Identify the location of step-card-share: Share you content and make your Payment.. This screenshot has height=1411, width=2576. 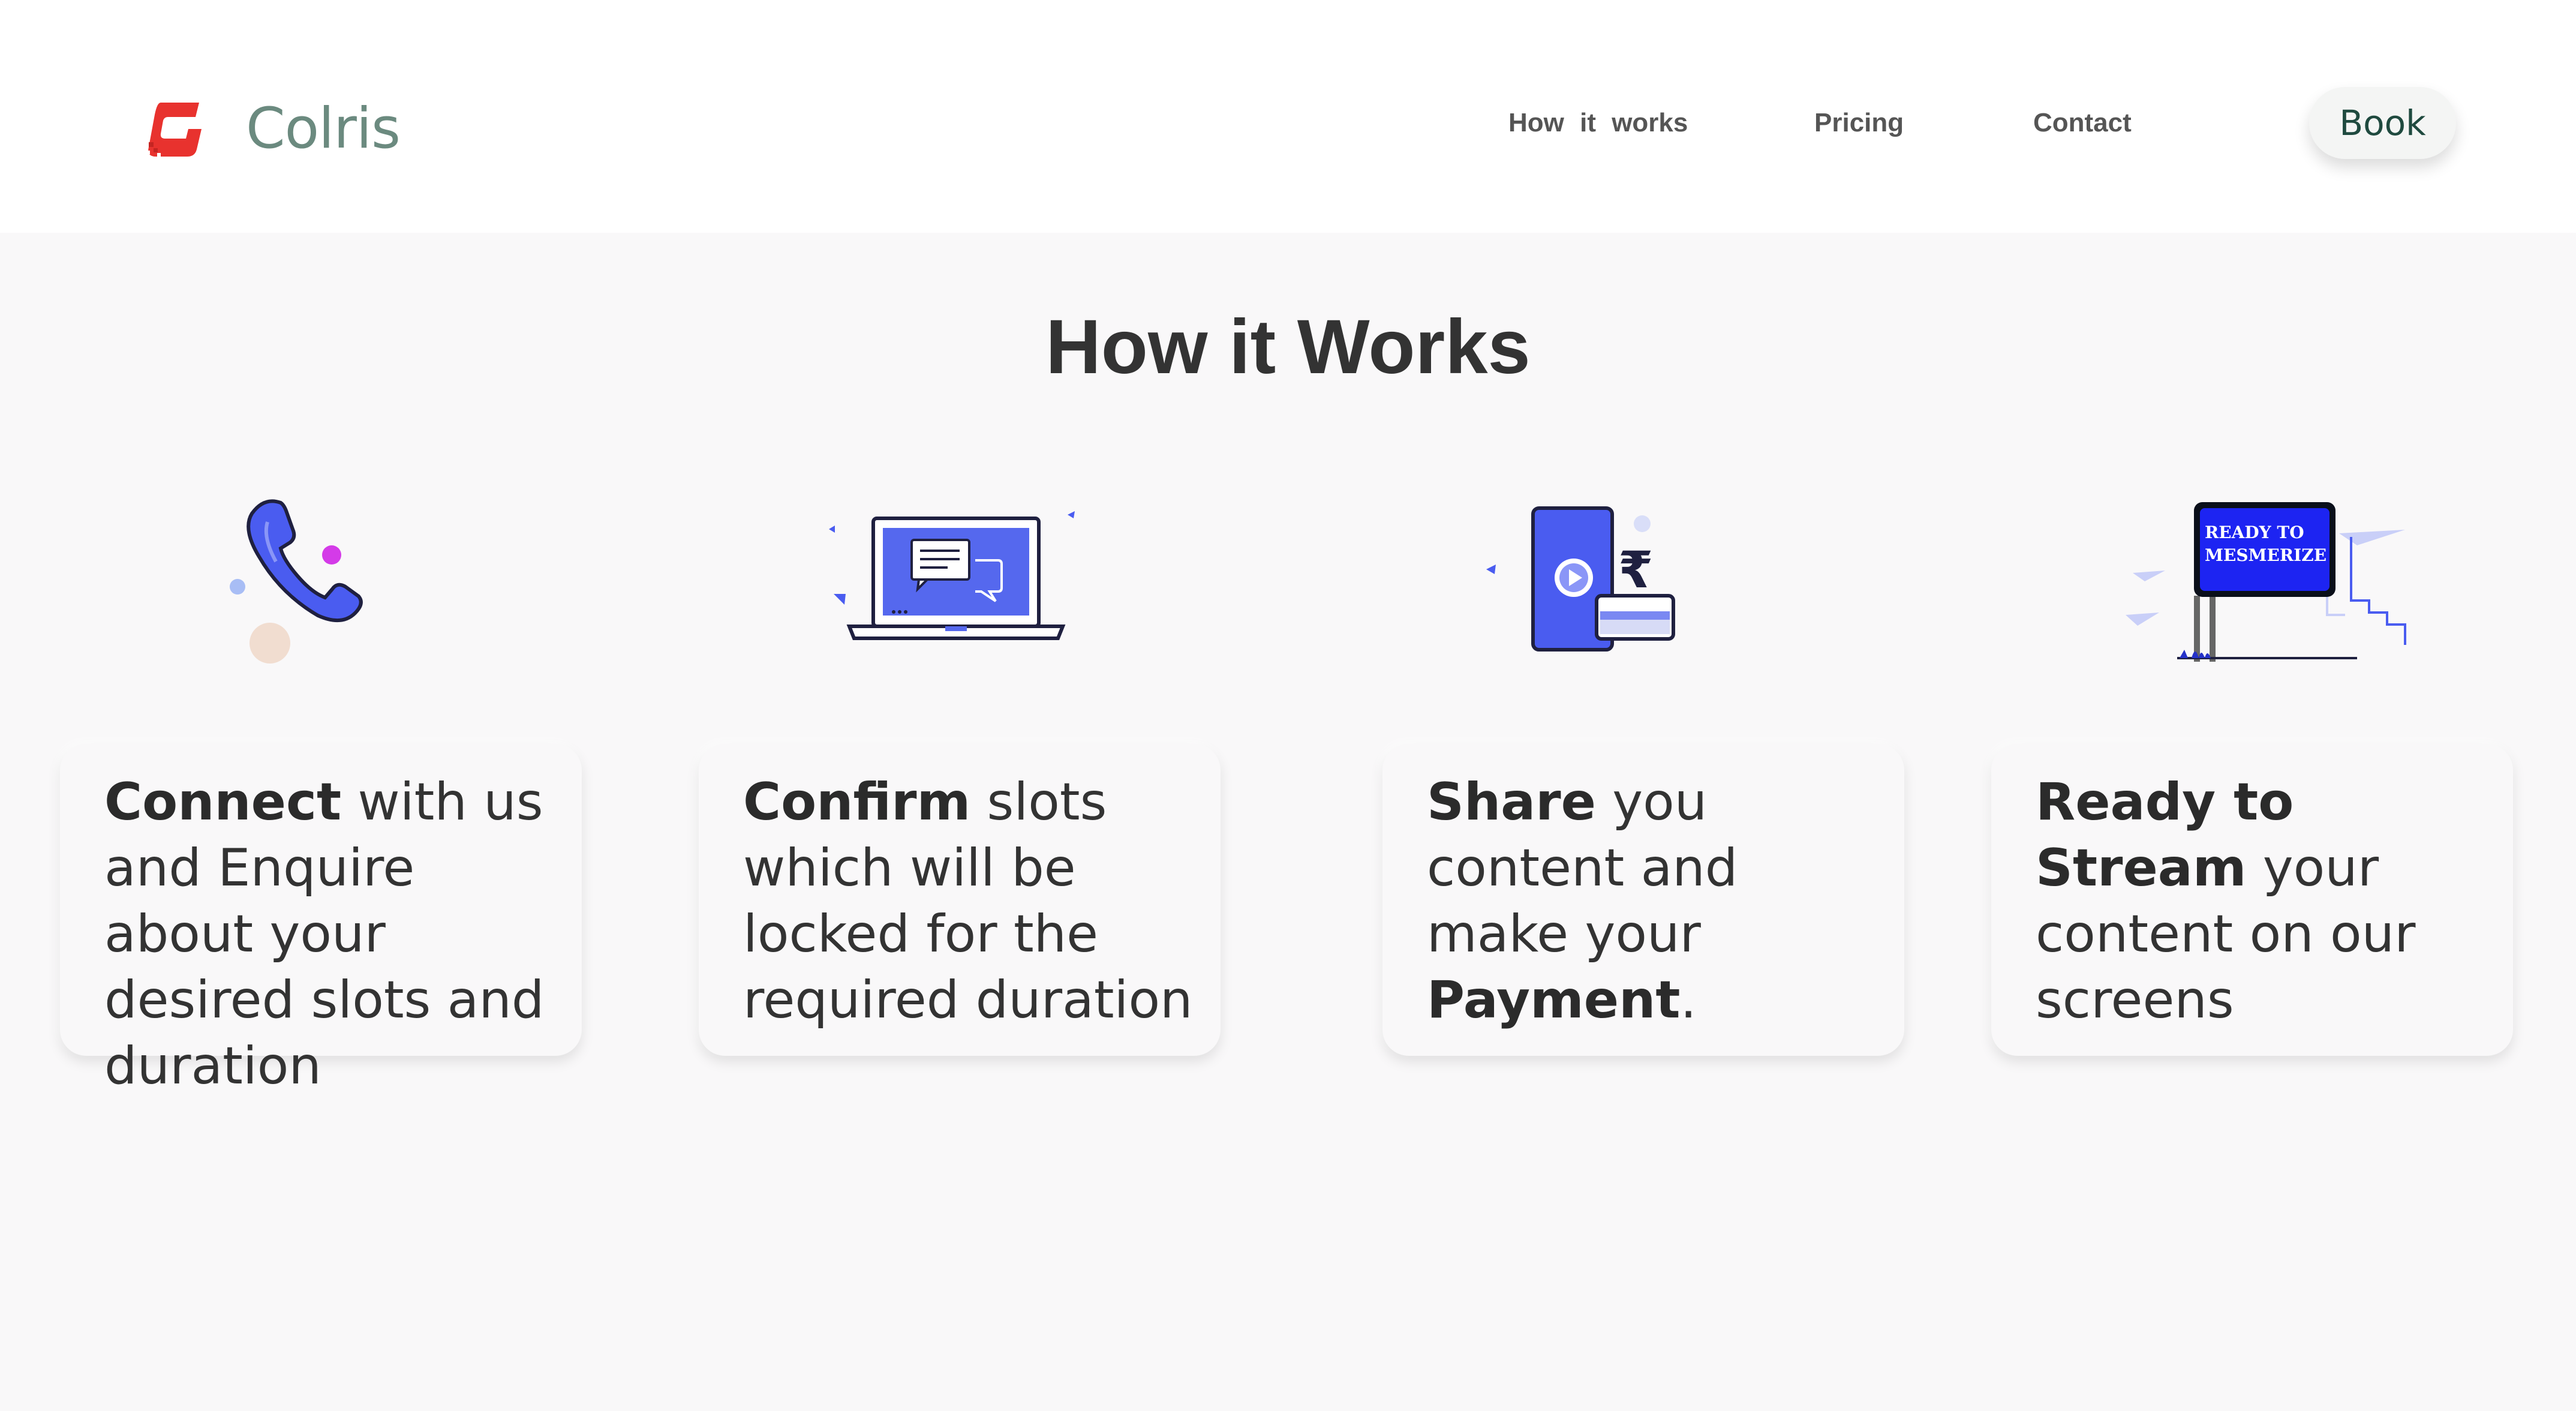
(1643, 900).